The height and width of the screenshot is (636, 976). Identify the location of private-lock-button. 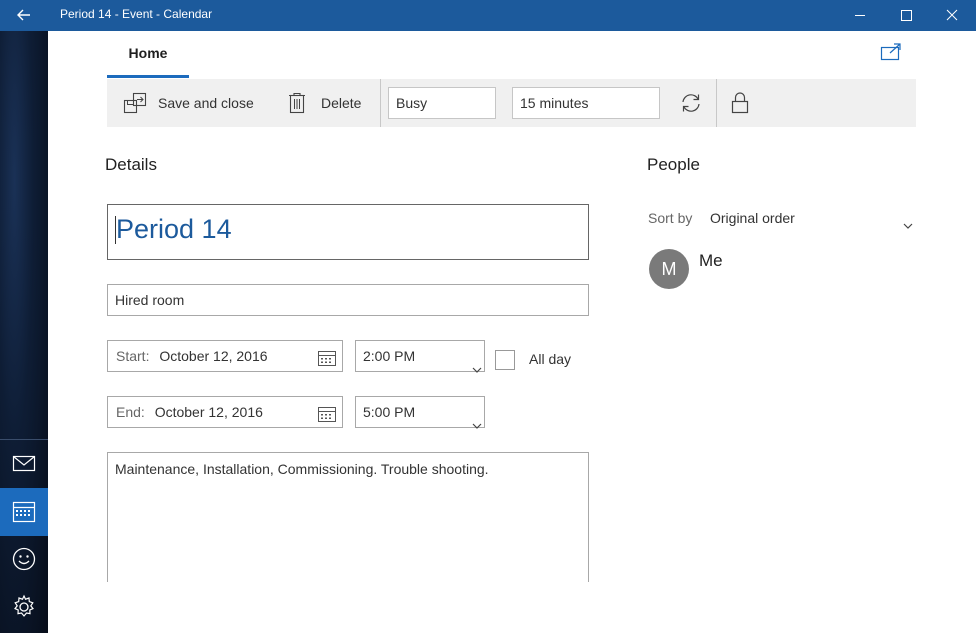
(740, 103).